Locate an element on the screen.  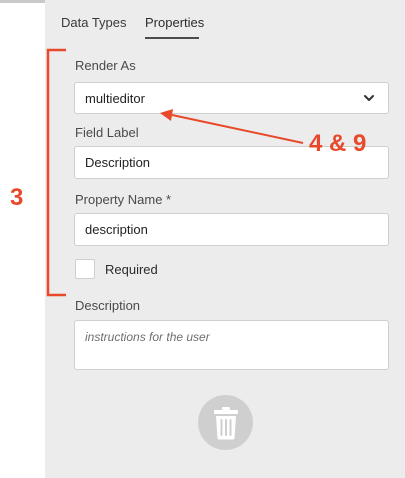
annotation-arrow-line is located at coordinates (237, 129).